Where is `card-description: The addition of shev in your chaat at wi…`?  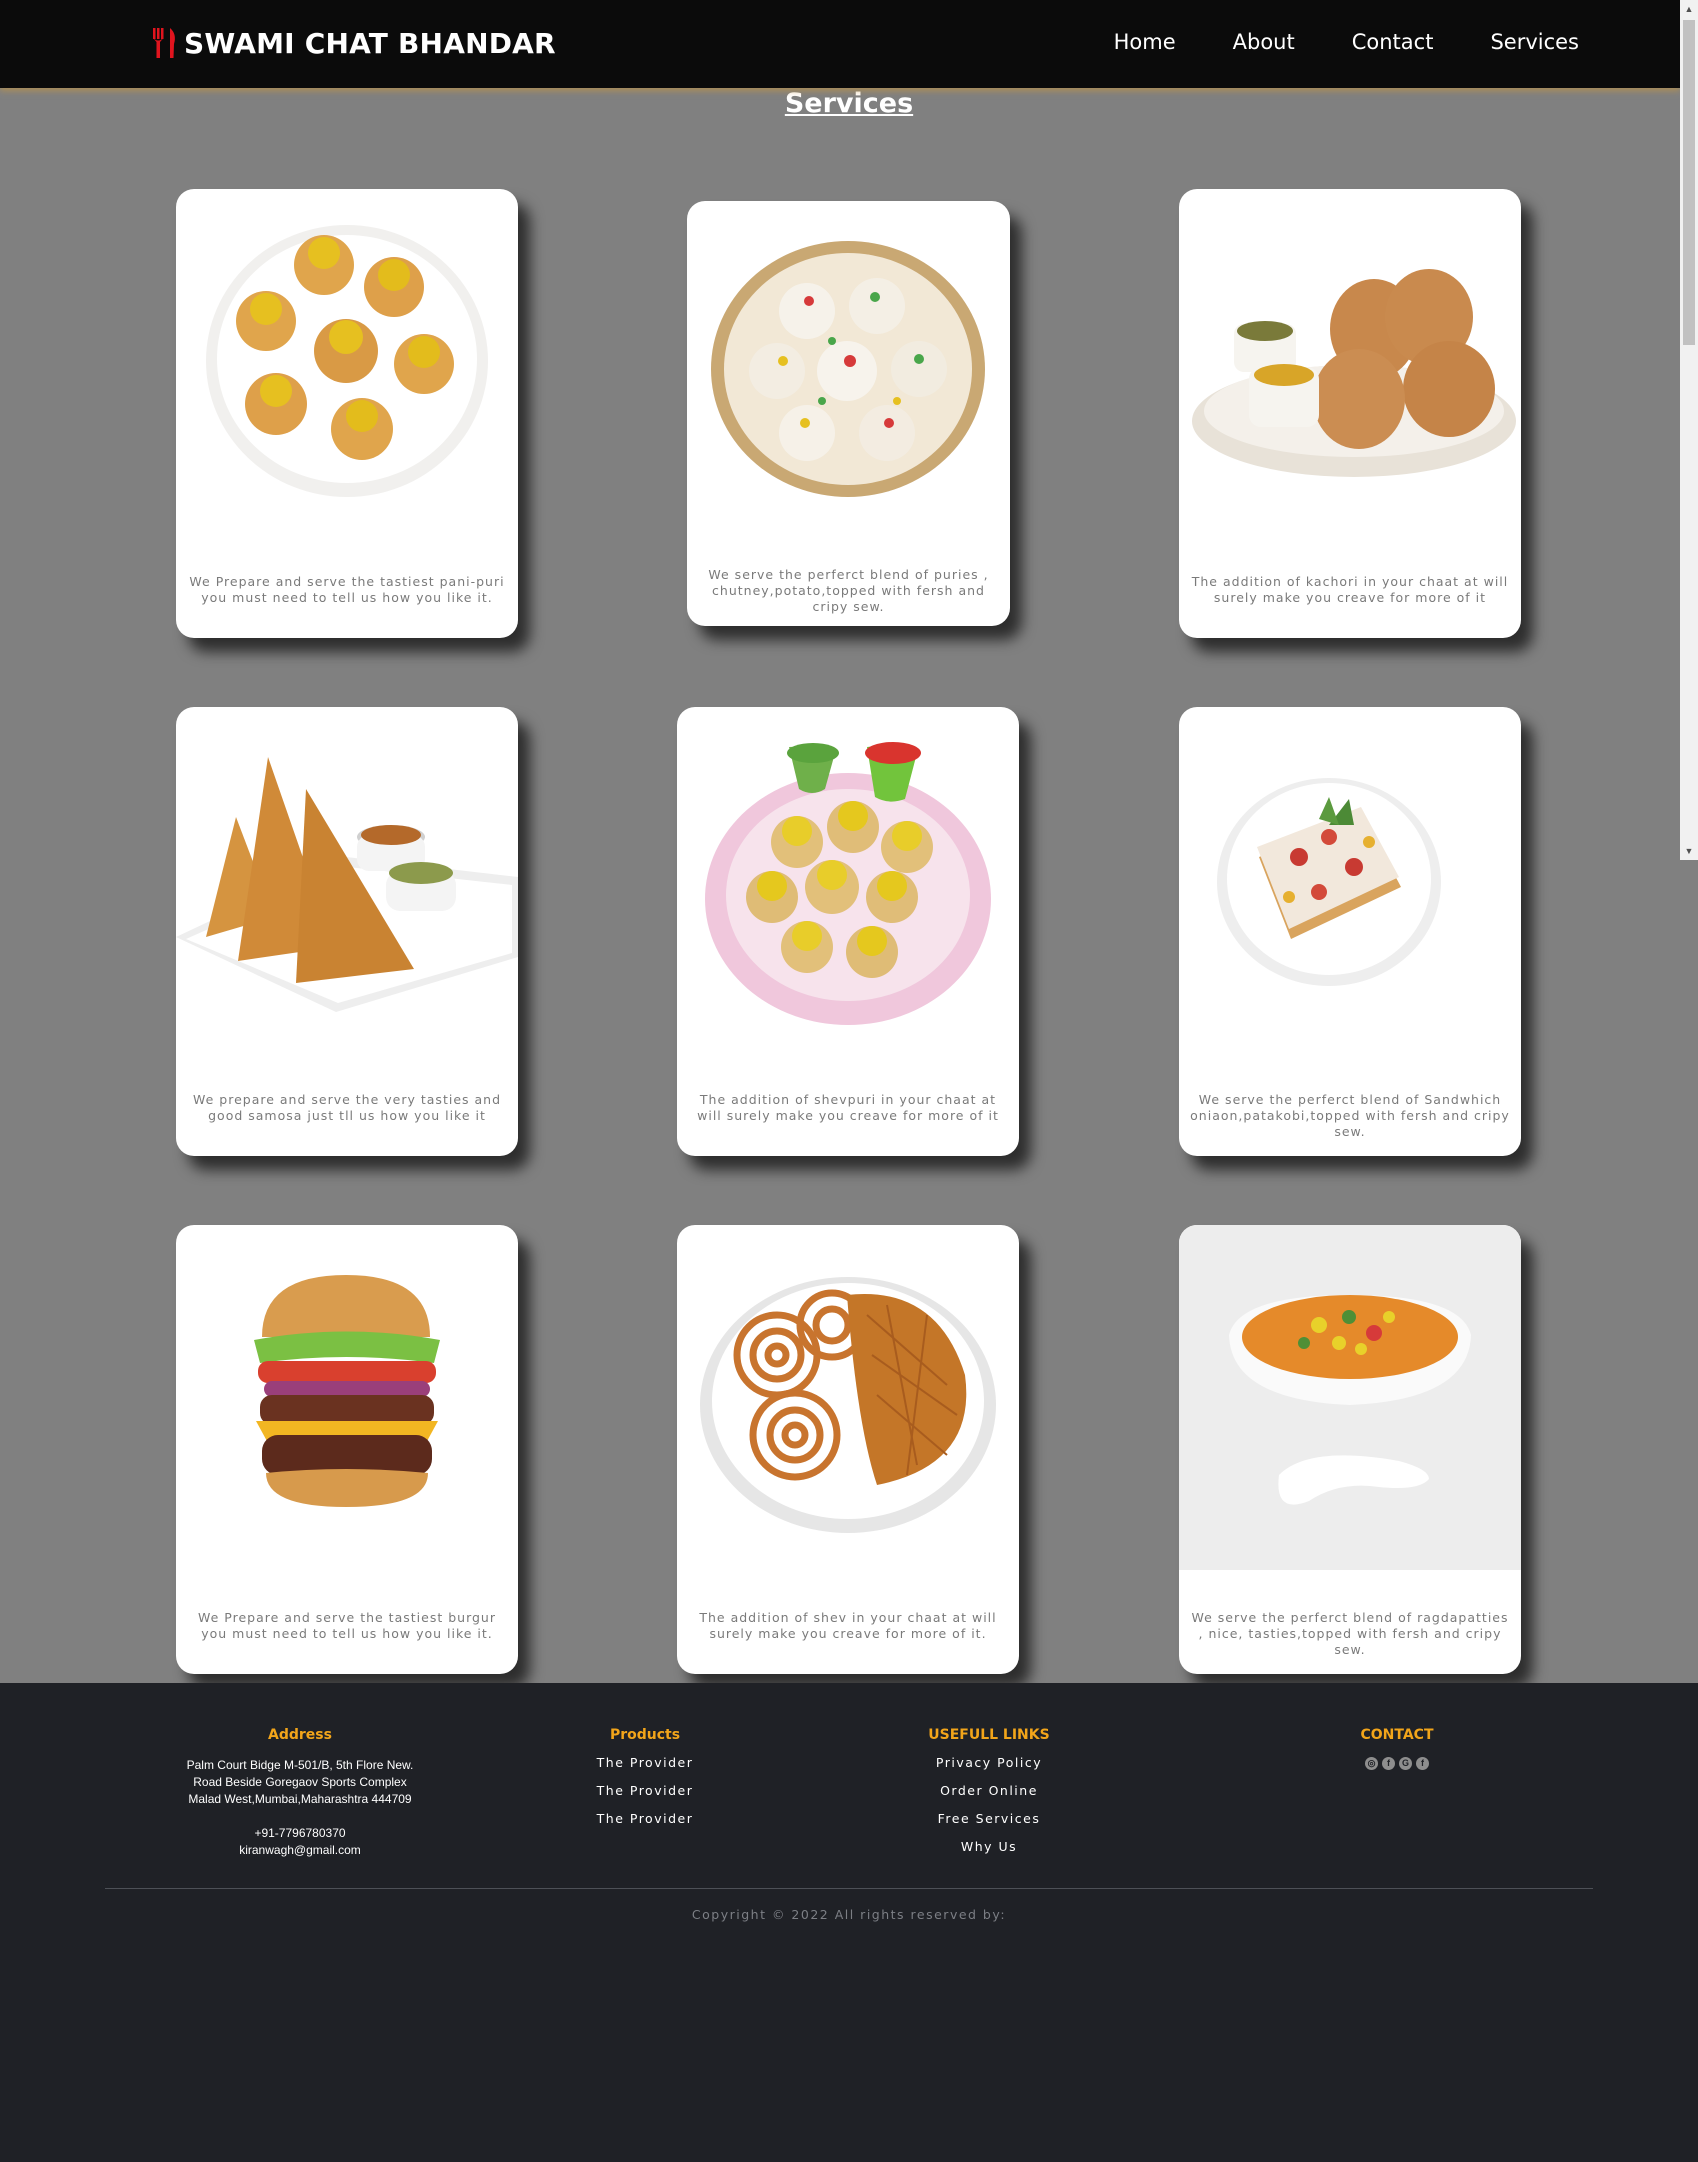 card-description: The addition of shev in your chaat at wi… is located at coordinates (848, 1625).